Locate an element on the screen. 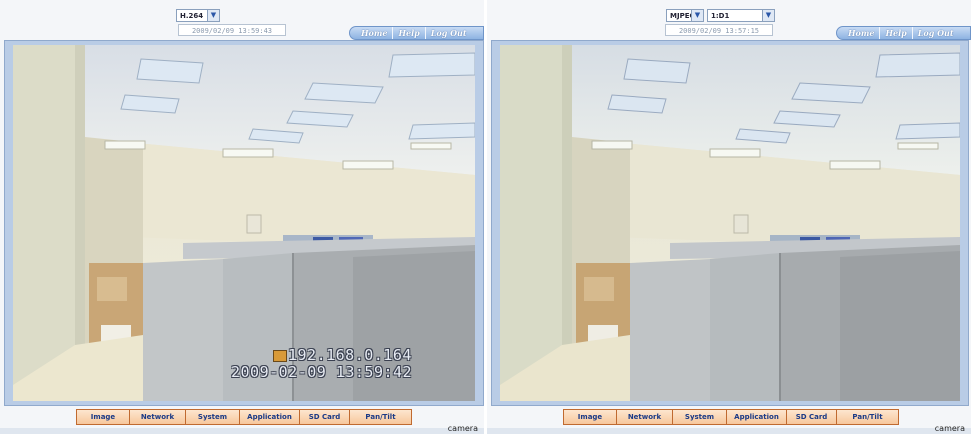 Image resolution: width=971 pixels, height=434 pixels. stream-select-row: MJPEG ▼ 1:D1 ▼ is located at coordinates (720, 15).